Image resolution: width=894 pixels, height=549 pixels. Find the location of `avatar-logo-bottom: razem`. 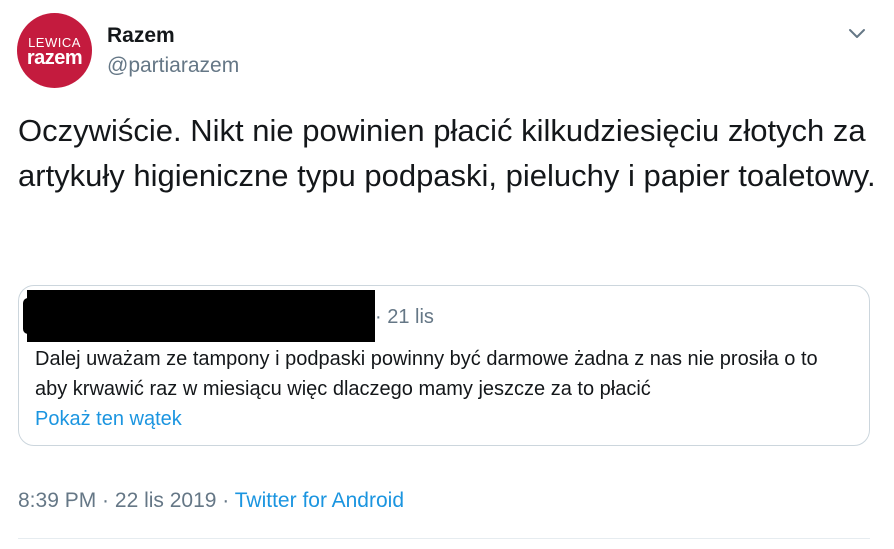

avatar-logo-bottom: razem is located at coordinates (54, 58).